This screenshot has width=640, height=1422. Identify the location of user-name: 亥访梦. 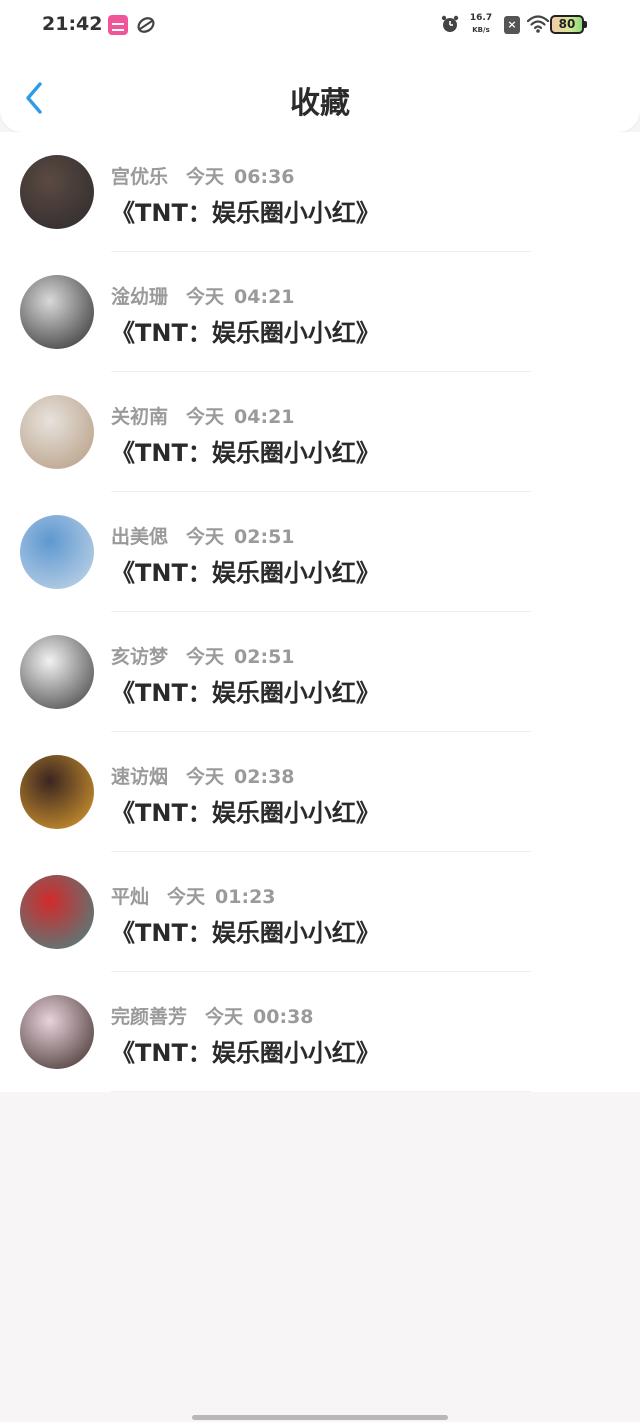
(140, 657).